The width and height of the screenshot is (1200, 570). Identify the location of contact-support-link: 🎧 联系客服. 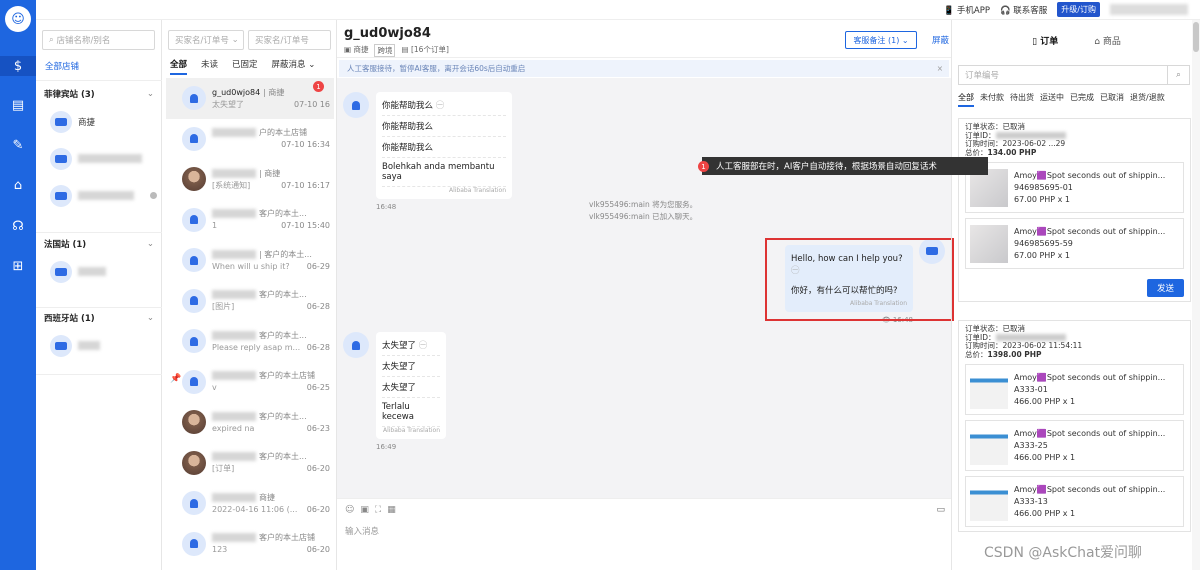
(1023, 10).